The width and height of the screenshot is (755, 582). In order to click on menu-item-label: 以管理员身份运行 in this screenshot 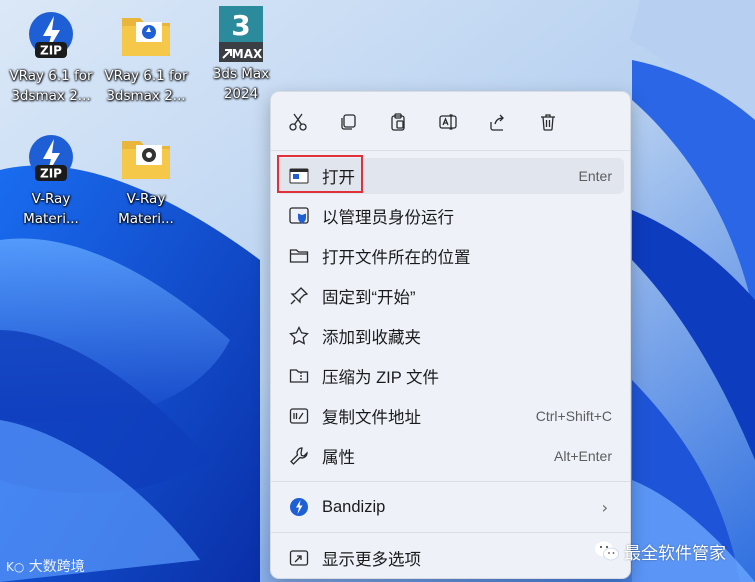, I will do `click(388, 218)`.